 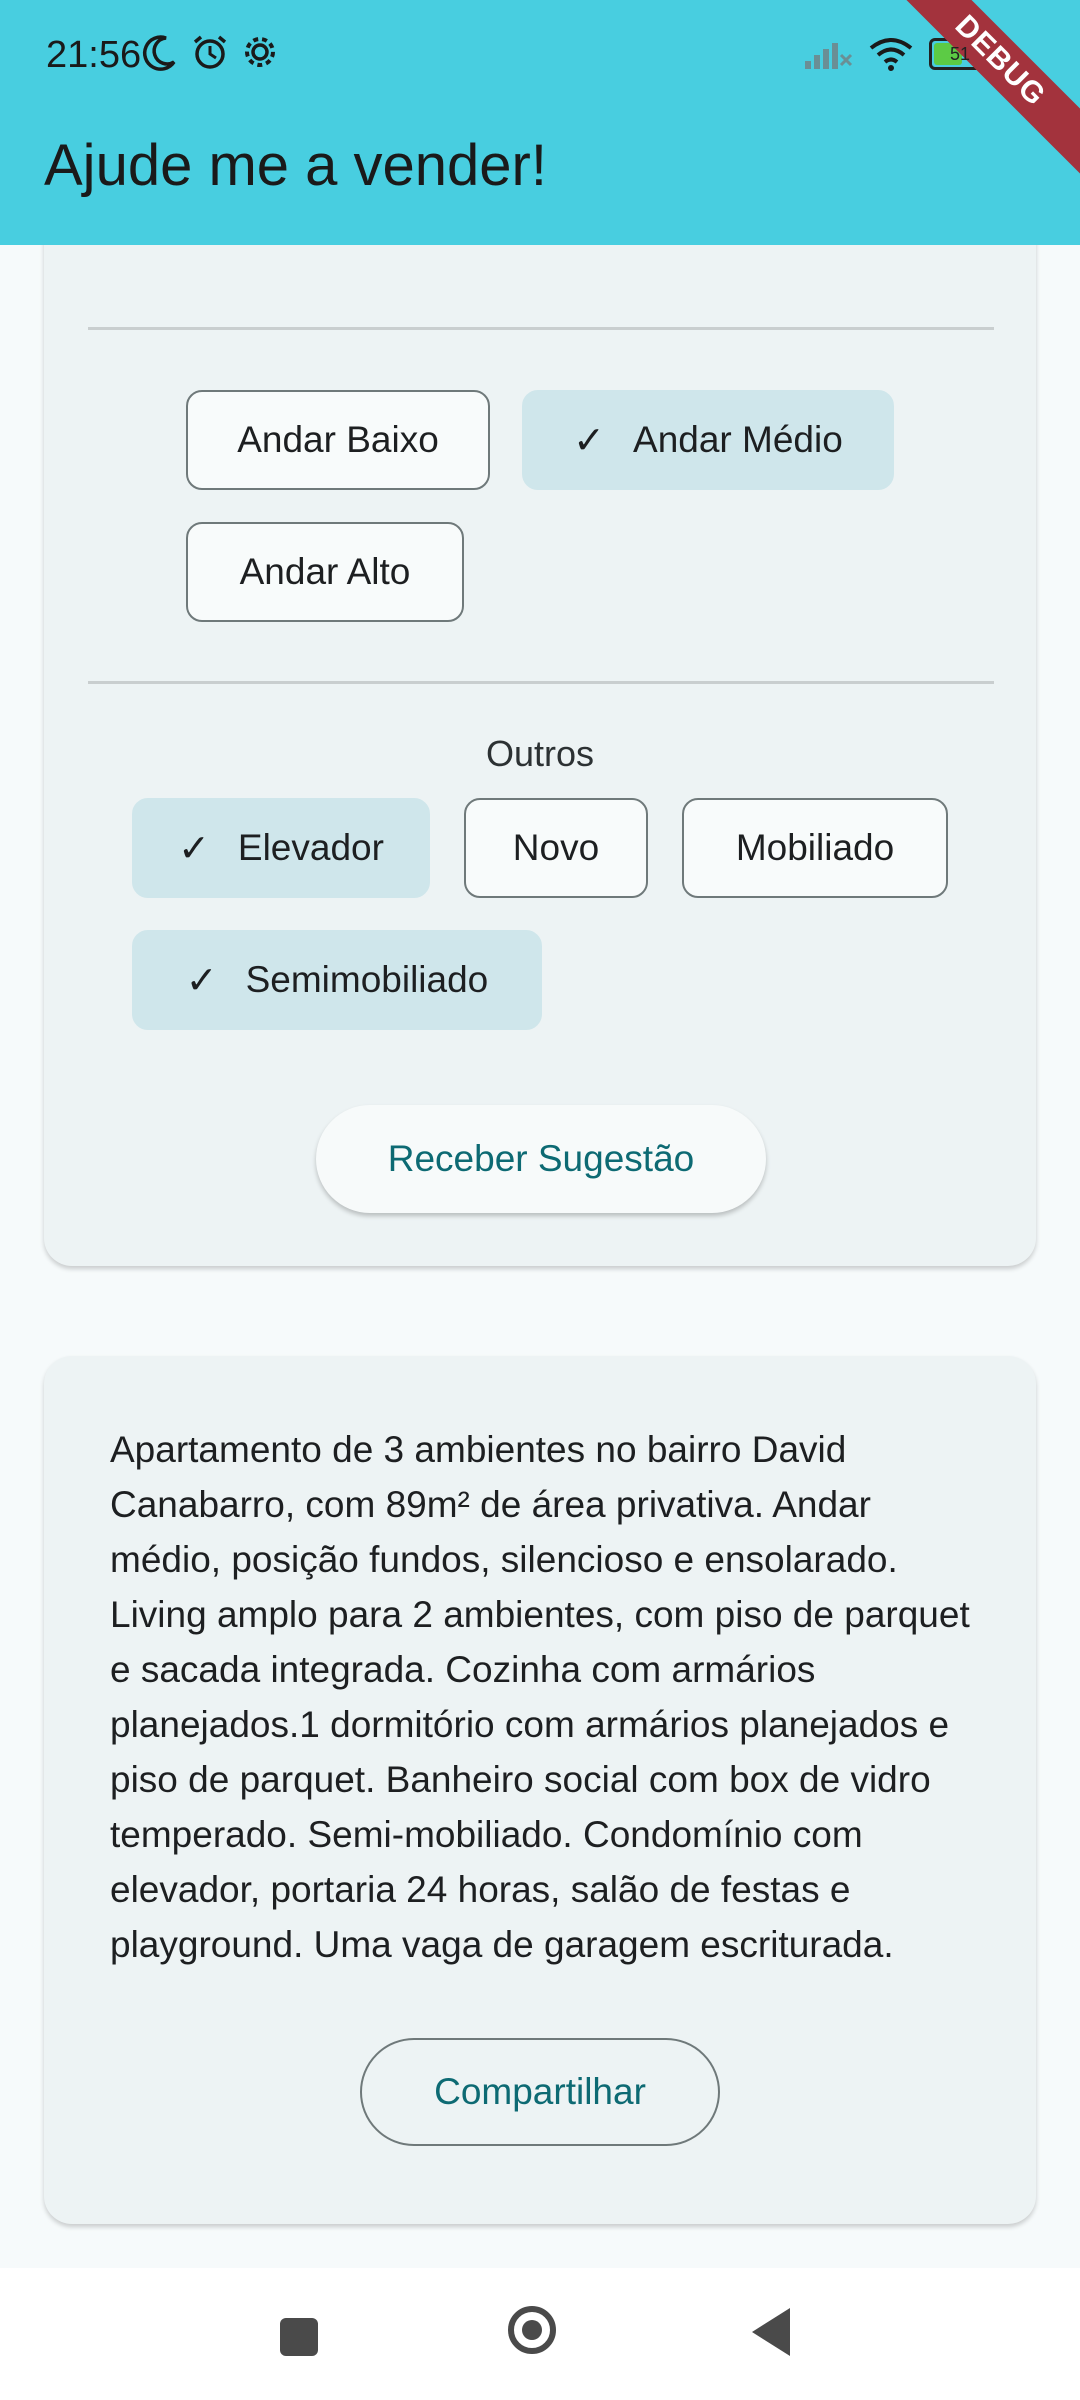 What do you see at coordinates (541, 1159) in the screenshot?
I see `receive-suggestion-button: Receber Sugestão` at bounding box center [541, 1159].